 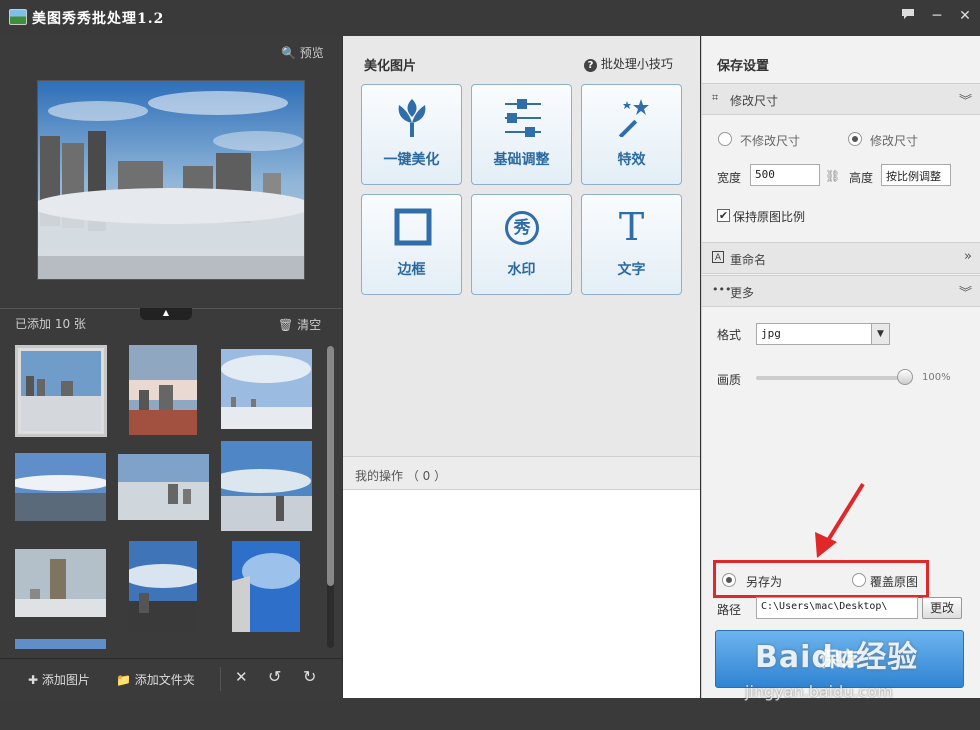 I want to click on tool-effects: 特效, so click(x=631, y=134).